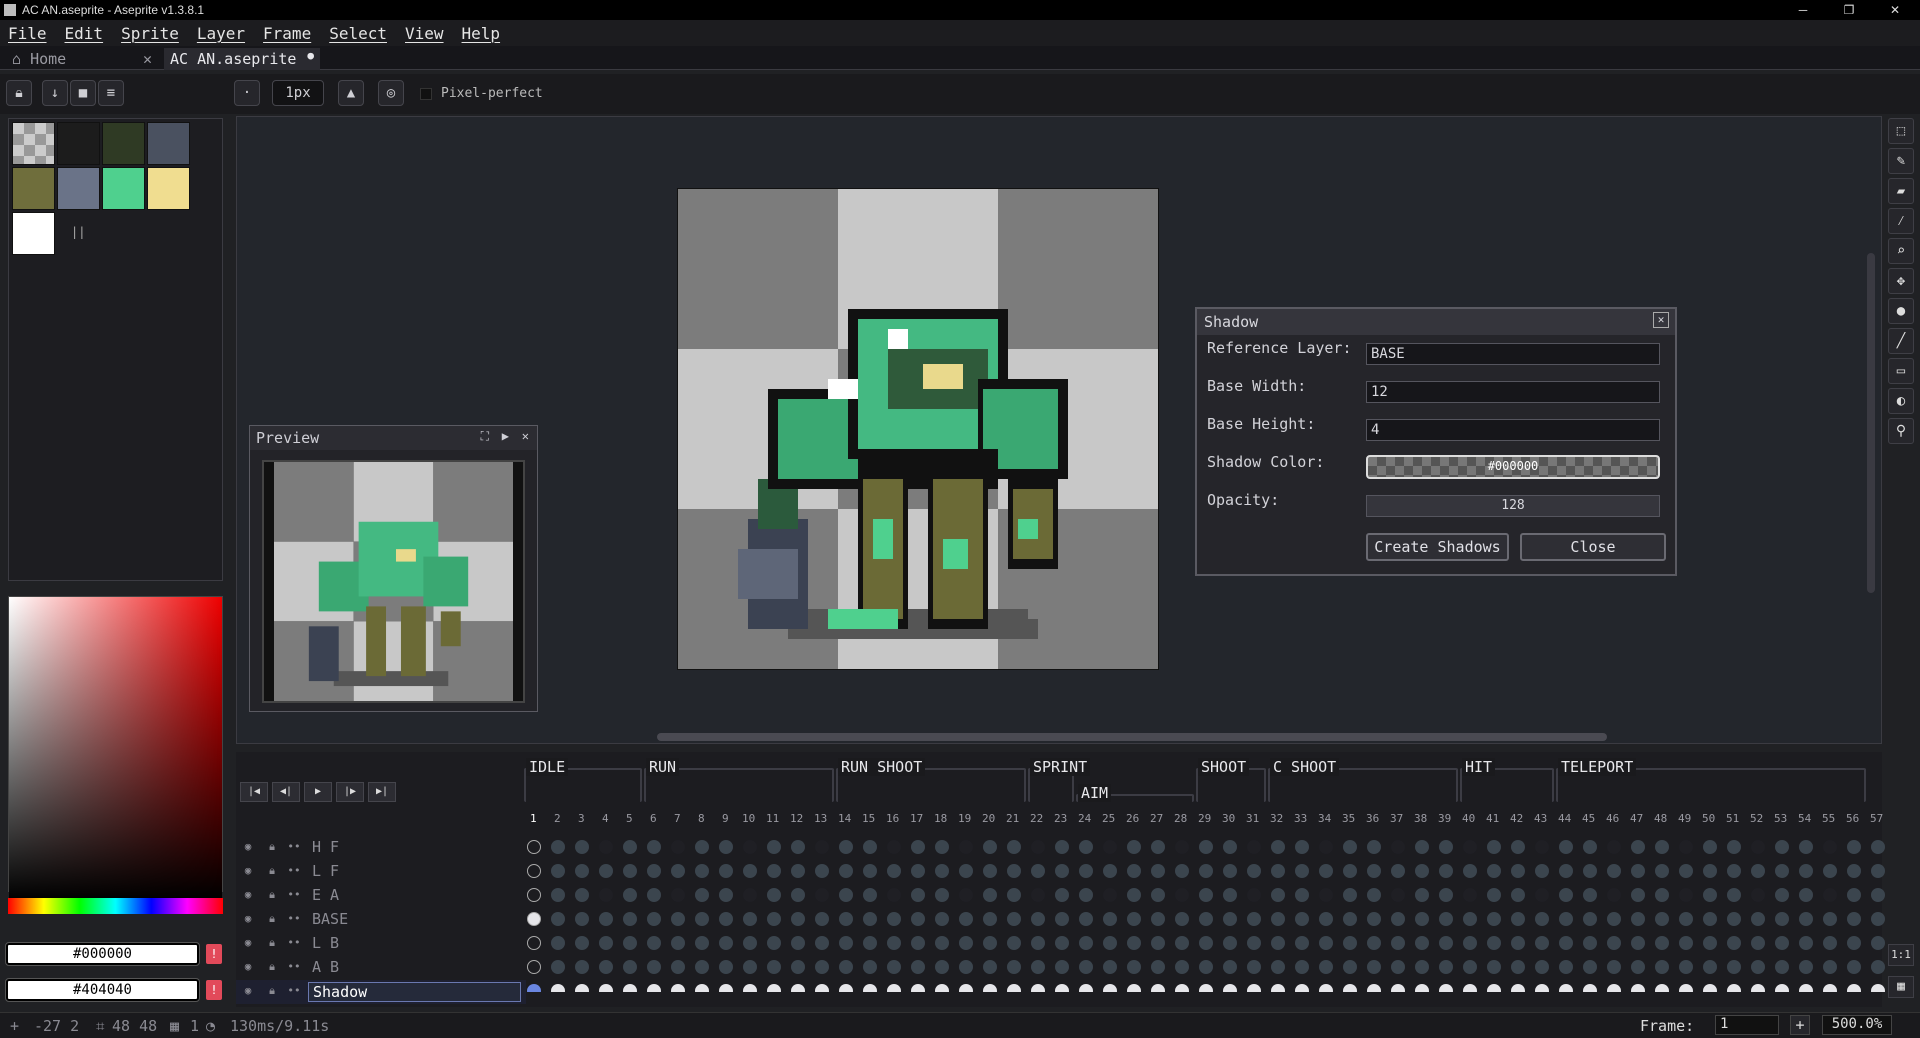 This screenshot has height=1038, width=1920. I want to click on opacity-slider: 128, so click(1513, 506).